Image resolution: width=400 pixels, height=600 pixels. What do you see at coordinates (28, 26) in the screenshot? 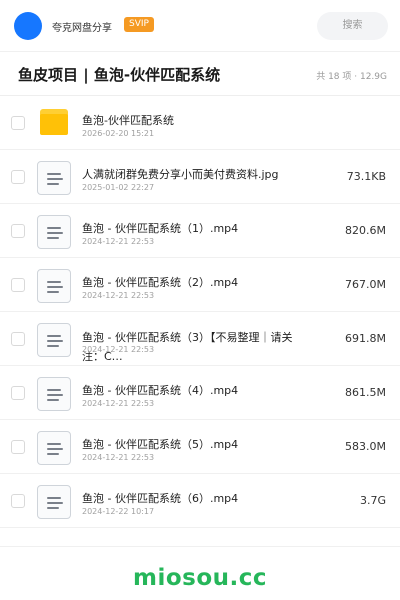
I see `avatar` at bounding box center [28, 26].